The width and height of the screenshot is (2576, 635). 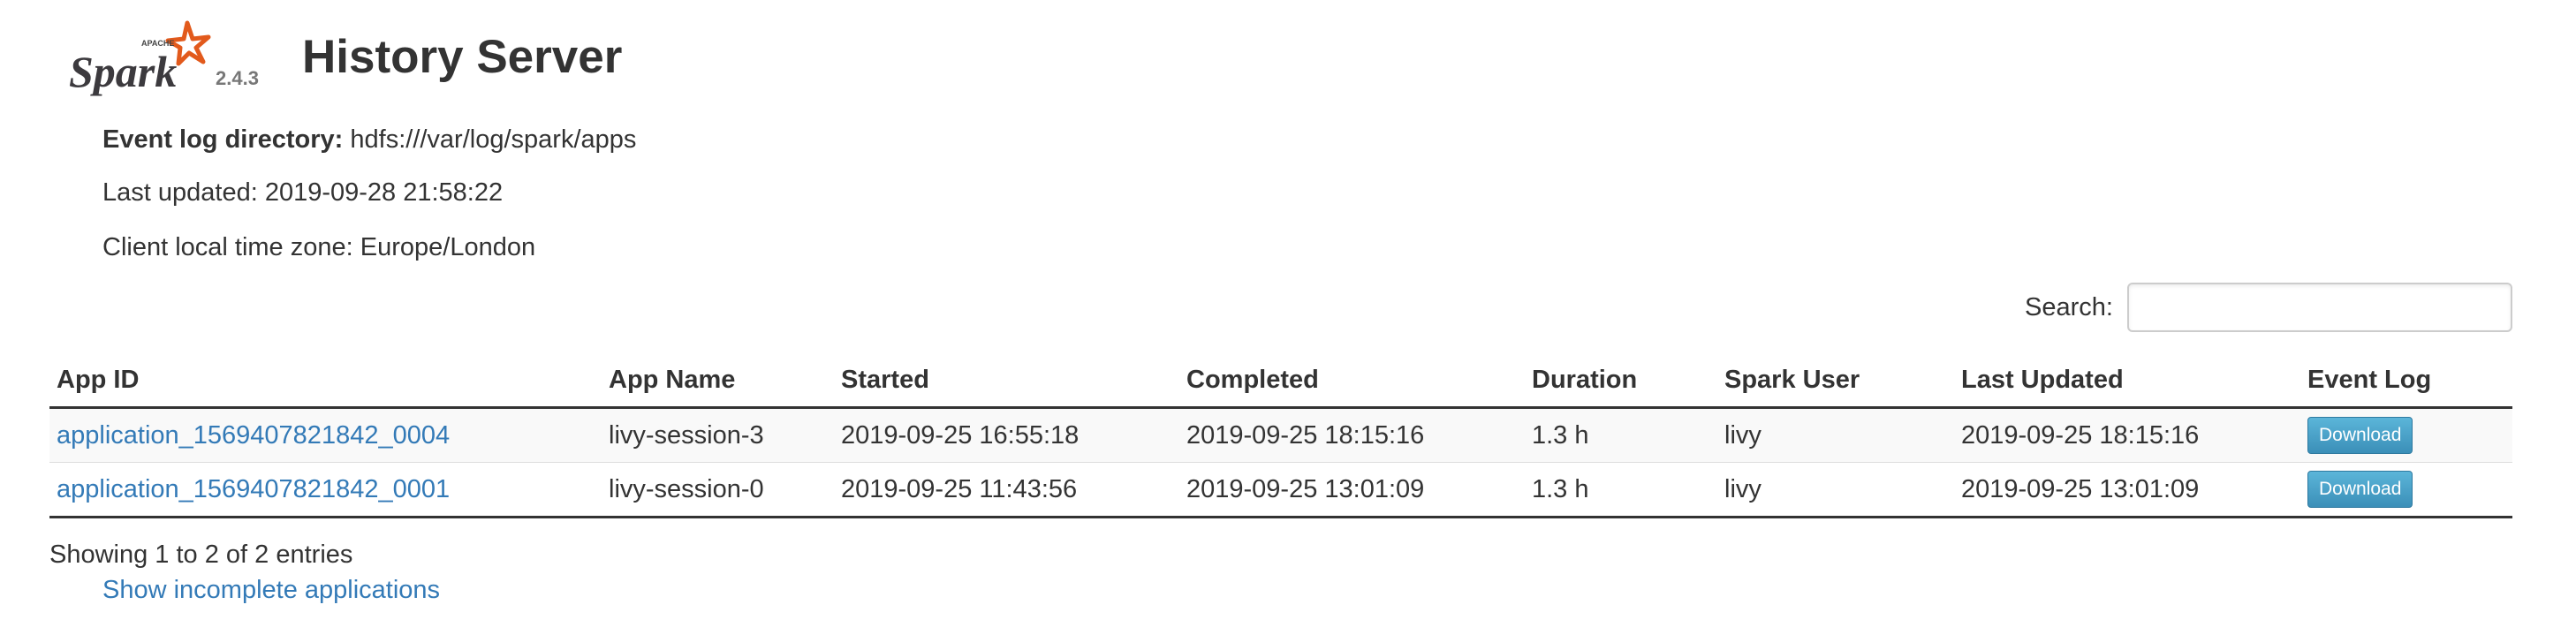 I want to click on app-name-cell: livy-session-3, so click(x=718, y=435).